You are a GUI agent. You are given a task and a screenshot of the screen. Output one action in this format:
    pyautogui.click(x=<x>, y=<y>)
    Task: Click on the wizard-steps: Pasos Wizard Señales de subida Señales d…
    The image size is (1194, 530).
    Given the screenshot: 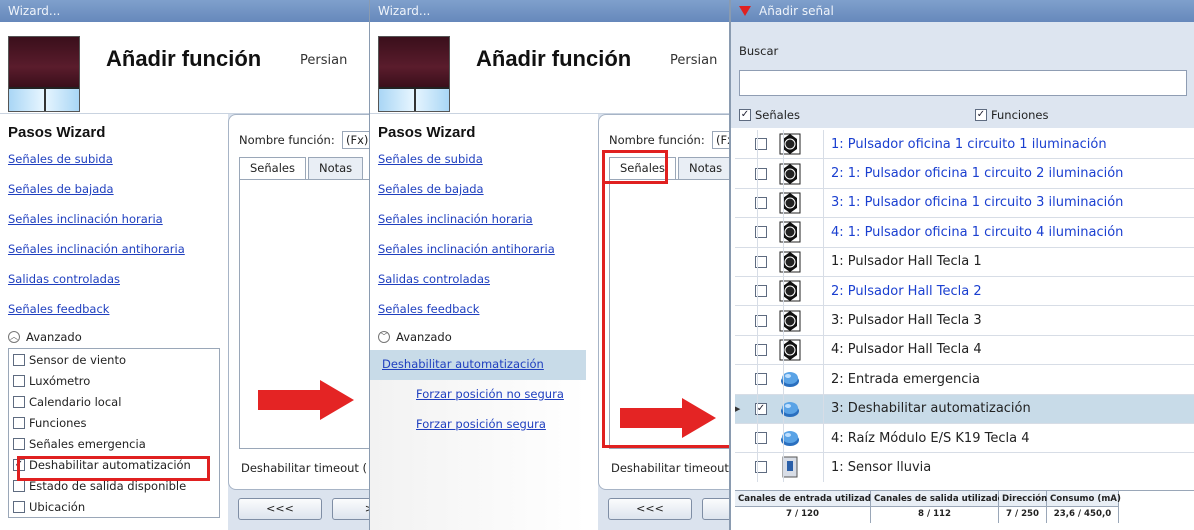 What is the action you would take?
    pyautogui.click(x=111, y=322)
    